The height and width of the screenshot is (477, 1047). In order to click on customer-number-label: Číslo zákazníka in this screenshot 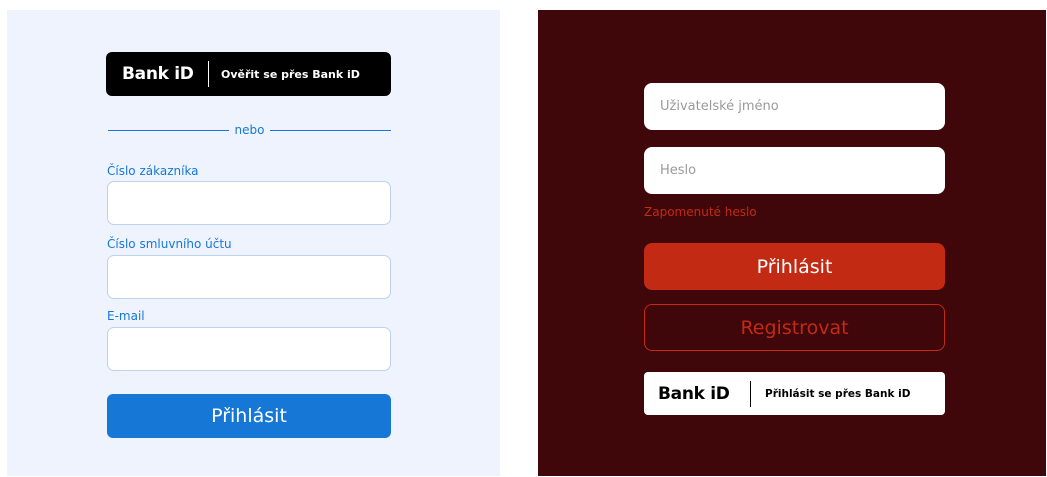, I will do `click(153, 171)`.